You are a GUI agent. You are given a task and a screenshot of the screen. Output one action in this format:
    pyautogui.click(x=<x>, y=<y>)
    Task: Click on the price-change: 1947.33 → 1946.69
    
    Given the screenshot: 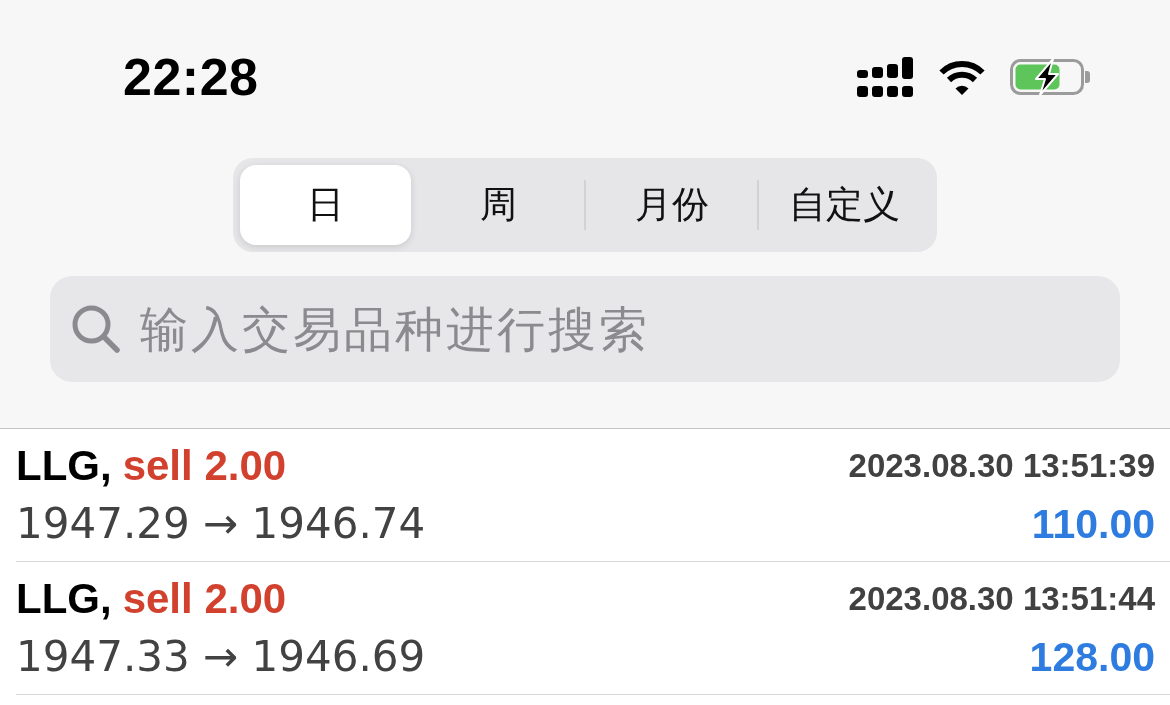 What is the action you would take?
    pyautogui.click(x=221, y=657)
    